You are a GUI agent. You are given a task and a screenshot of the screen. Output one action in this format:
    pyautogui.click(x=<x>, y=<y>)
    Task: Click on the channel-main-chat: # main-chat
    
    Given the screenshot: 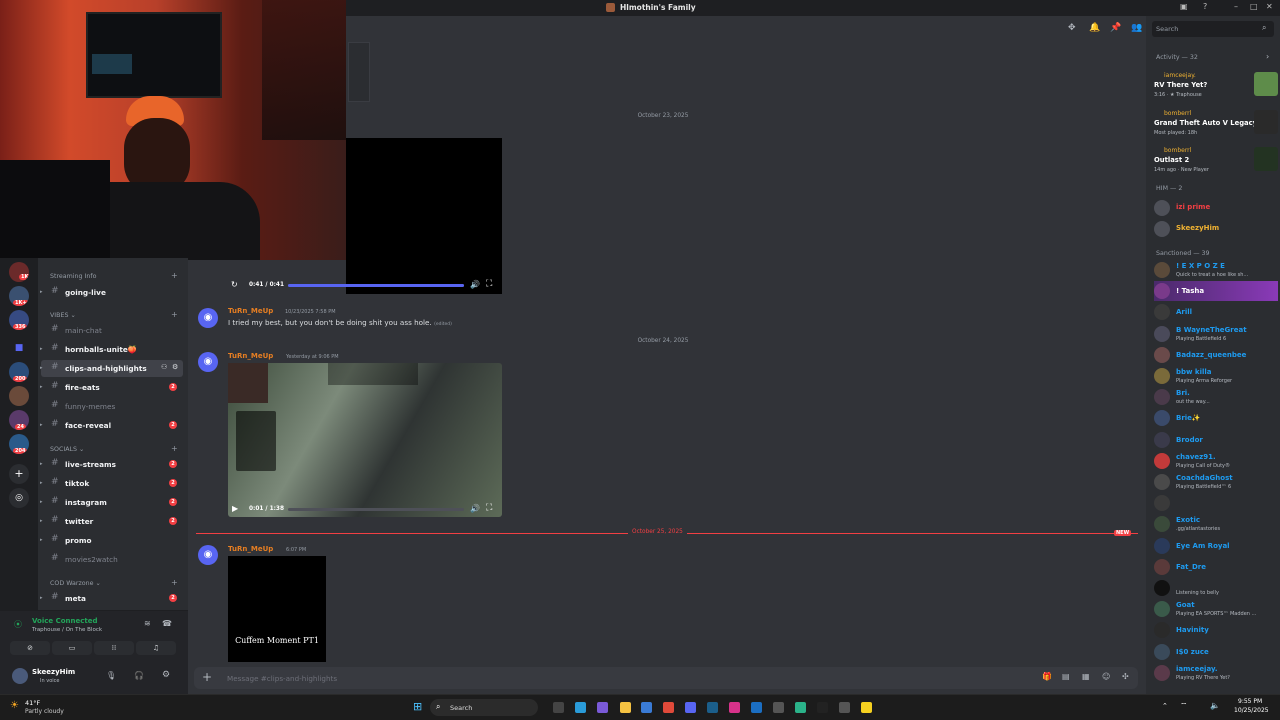 What is the action you would take?
    pyautogui.click(x=112, y=330)
    